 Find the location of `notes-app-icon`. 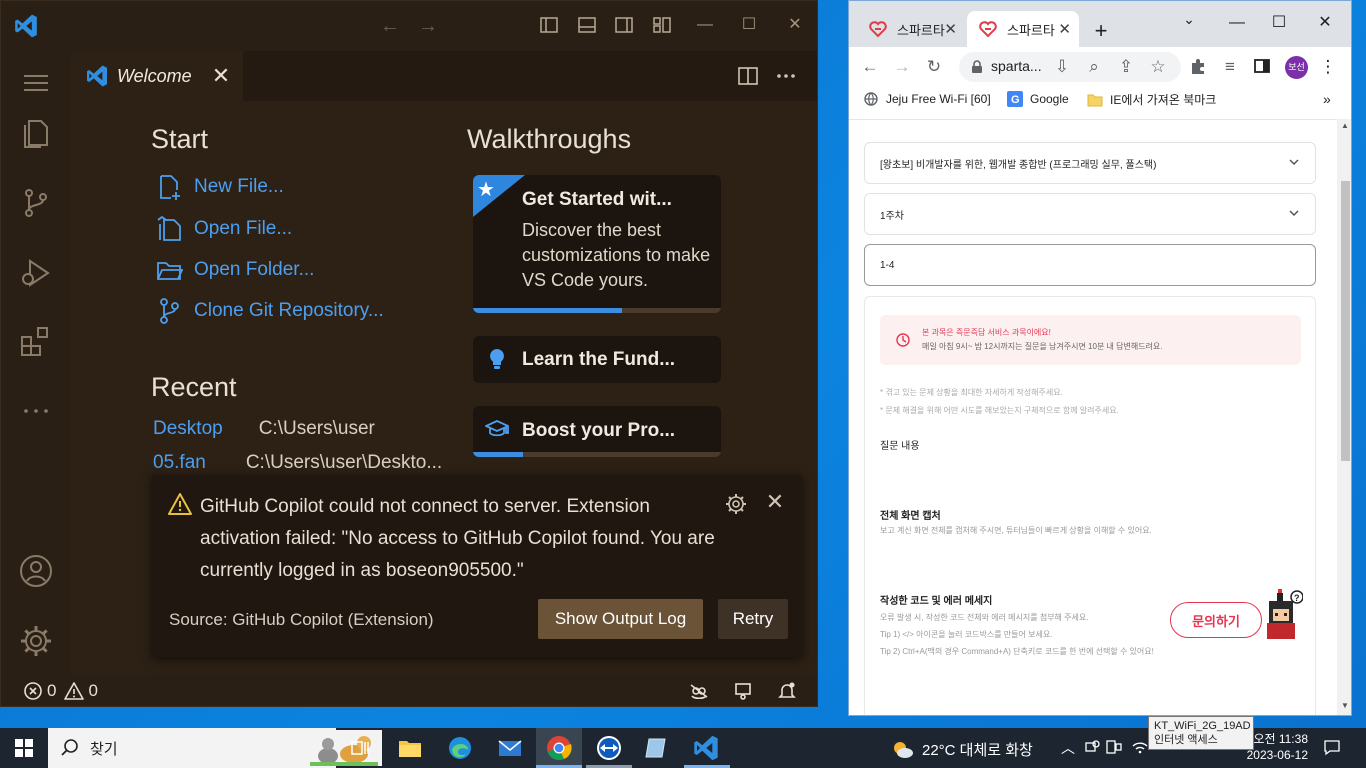

notes-app-icon is located at coordinates (656, 748).